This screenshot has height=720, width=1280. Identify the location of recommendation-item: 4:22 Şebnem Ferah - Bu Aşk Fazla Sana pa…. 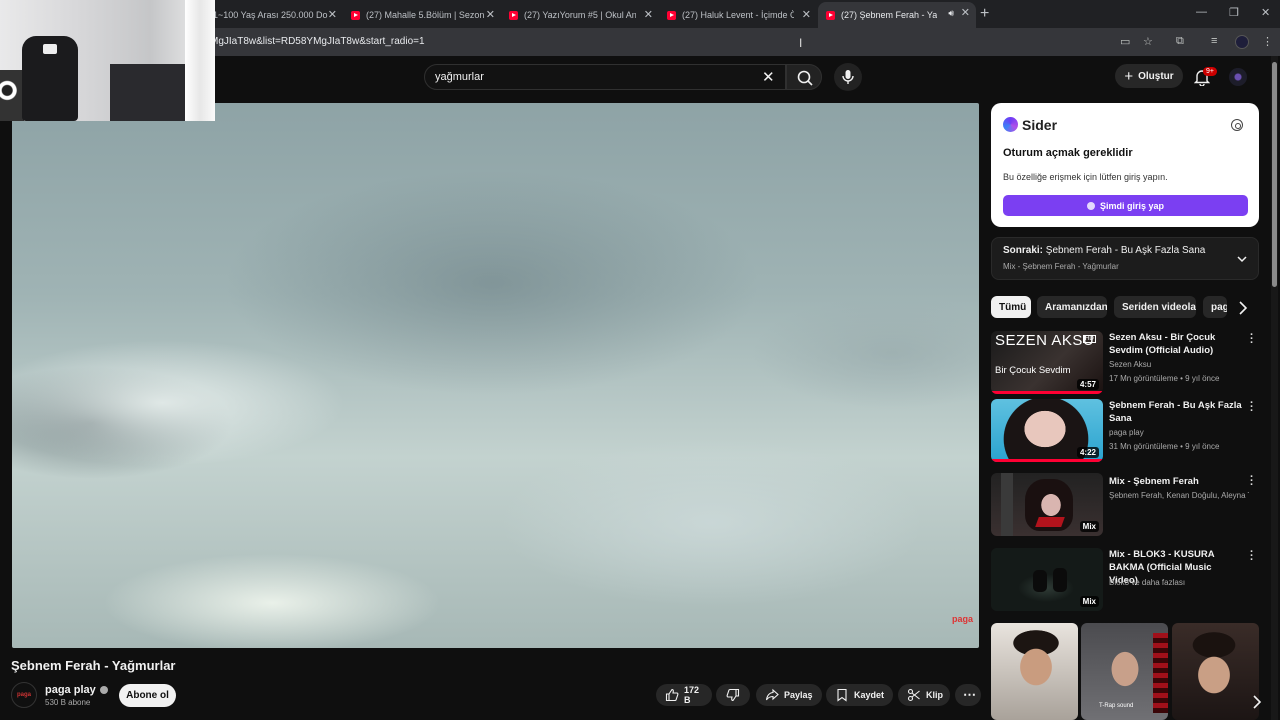
(1125, 431).